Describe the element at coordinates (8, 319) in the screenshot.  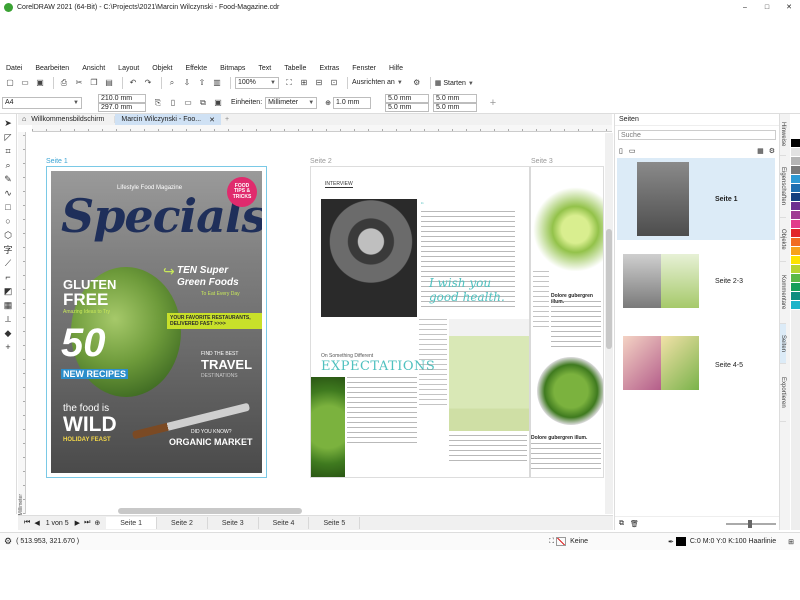
I see `eyedropper-icon: ⟂` at that location.